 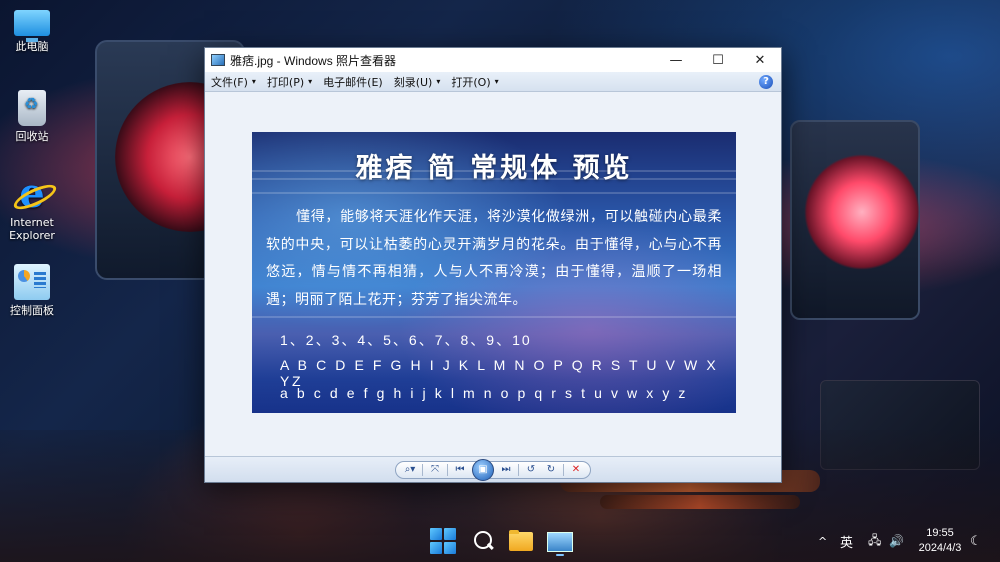 I want to click on input-method-indicator: 英, so click(x=846, y=541).